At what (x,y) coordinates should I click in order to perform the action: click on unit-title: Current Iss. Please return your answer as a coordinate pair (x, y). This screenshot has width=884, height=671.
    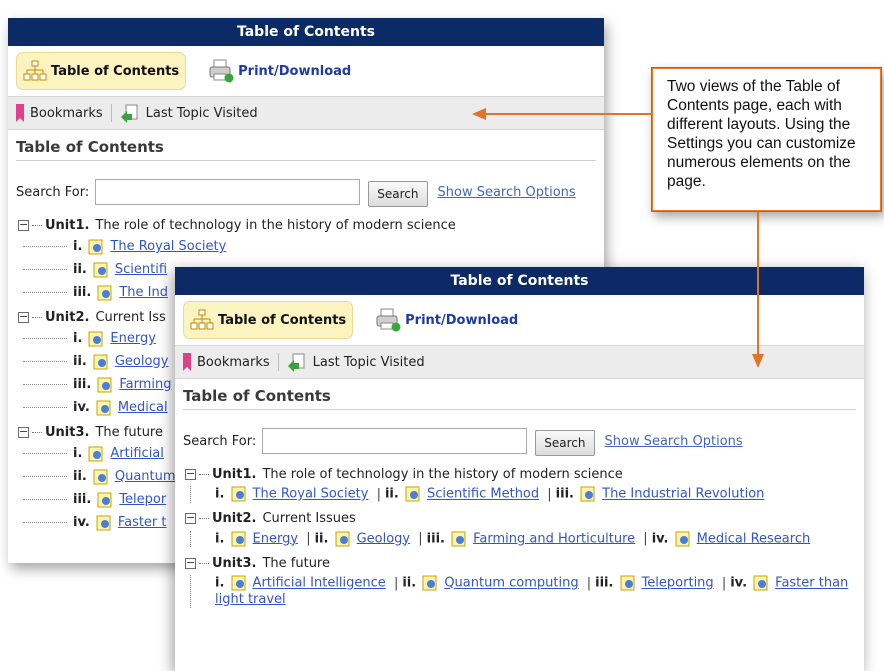
    Looking at the image, I should click on (130, 317).